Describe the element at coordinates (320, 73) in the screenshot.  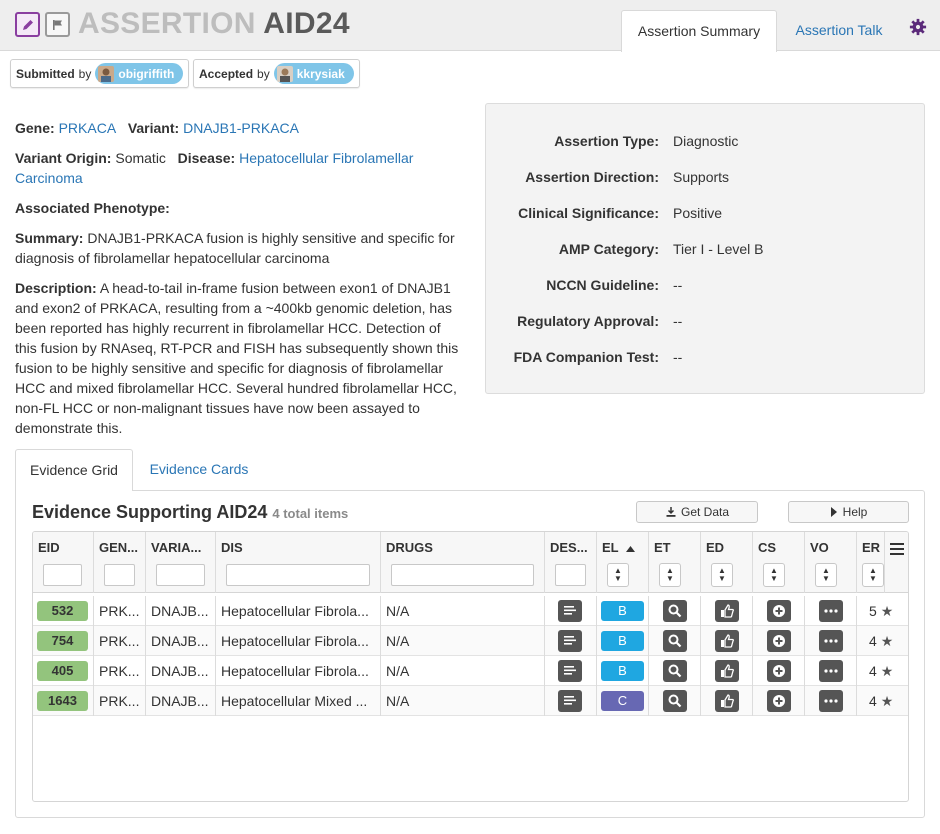
I see `accepter-name: kkrysiak` at that location.